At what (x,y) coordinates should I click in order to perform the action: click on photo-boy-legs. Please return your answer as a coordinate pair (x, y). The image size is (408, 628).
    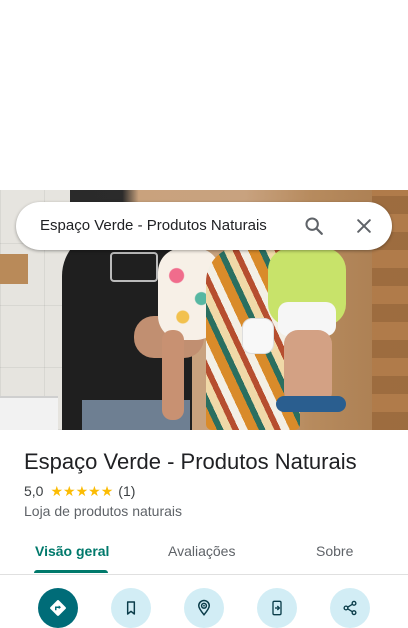
    Looking at the image, I should click on (308, 368).